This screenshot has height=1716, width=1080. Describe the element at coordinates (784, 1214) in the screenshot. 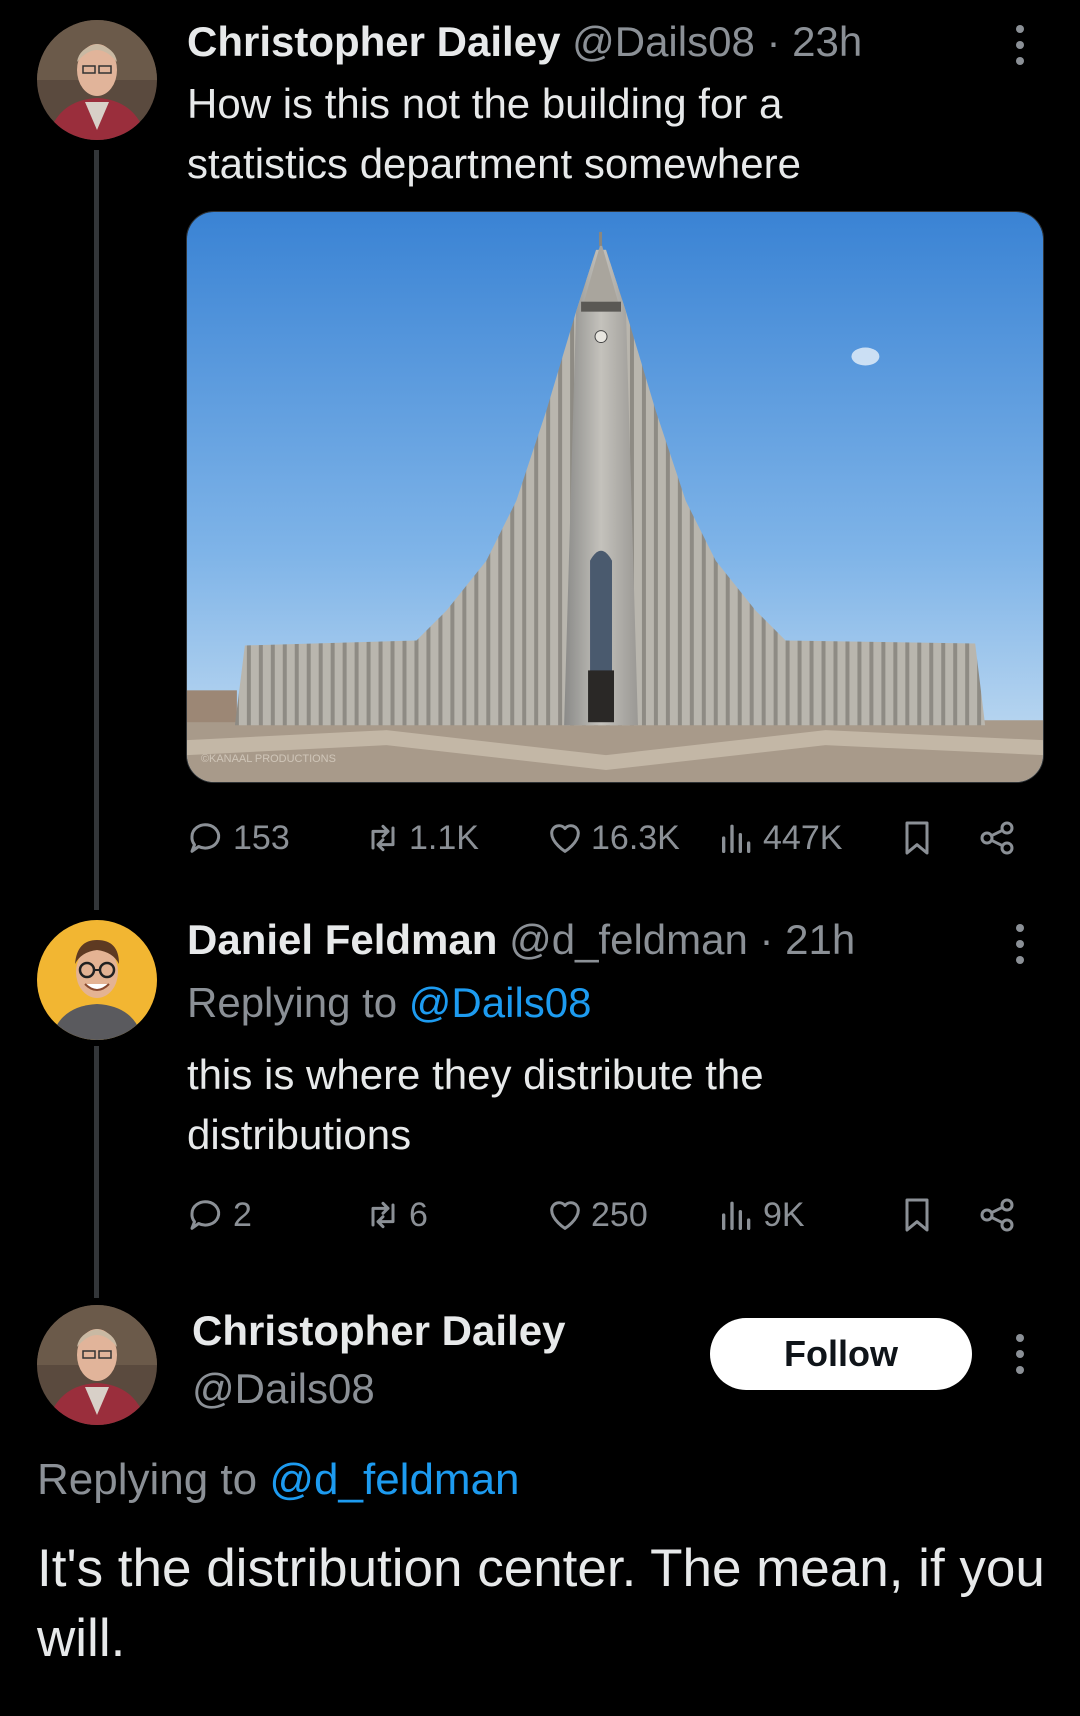

I see `views-count: 9K` at that location.